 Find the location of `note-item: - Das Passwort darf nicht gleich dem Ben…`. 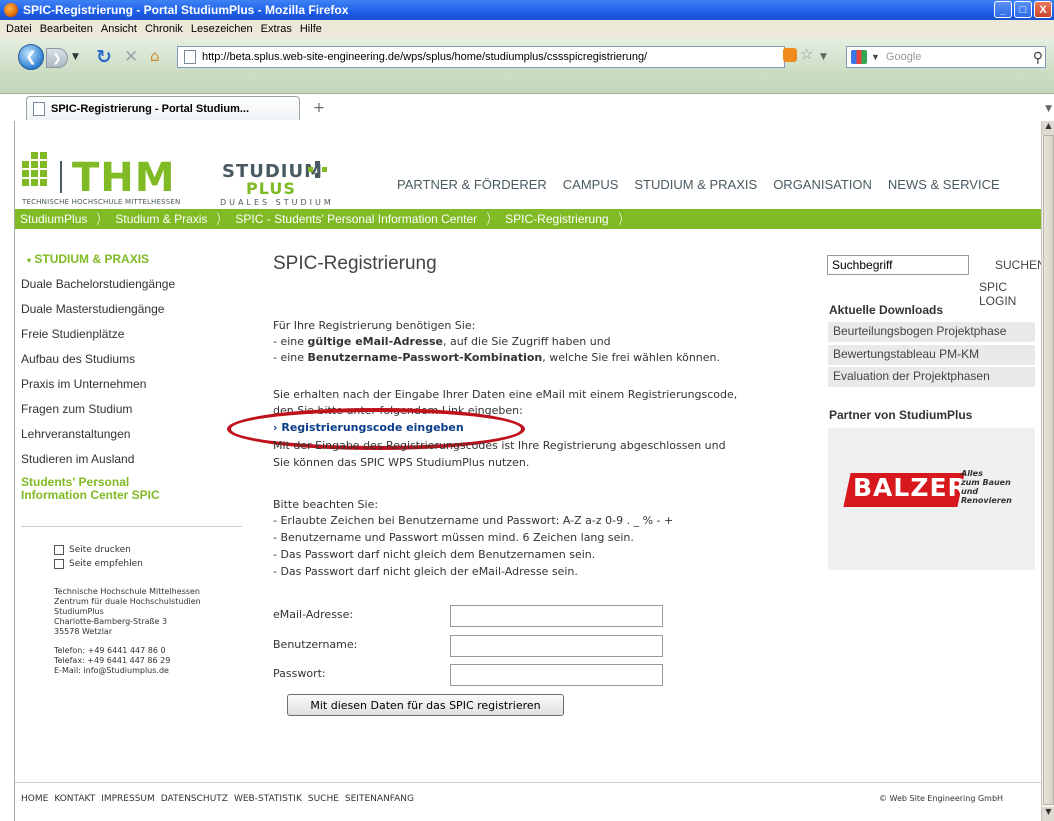

note-item: - Das Passwort darf nicht gleich dem Ben… is located at coordinates (434, 554).